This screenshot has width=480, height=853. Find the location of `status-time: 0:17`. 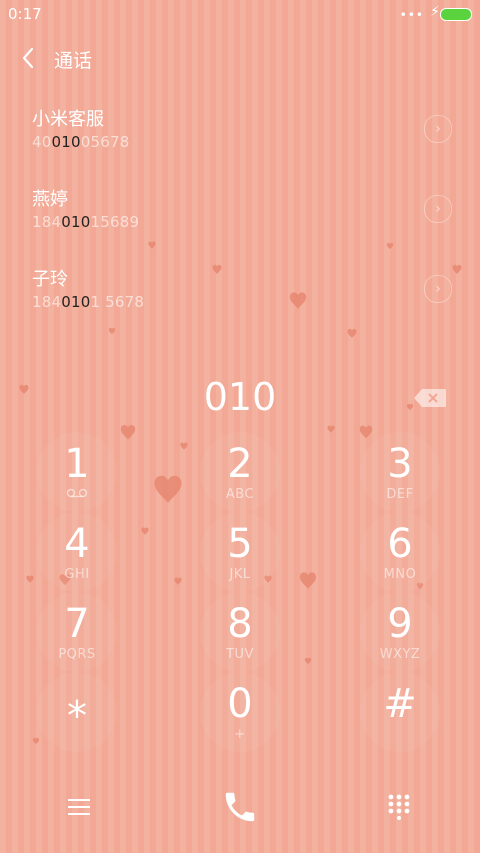

status-time: 0:17 is located at coordinates (25, 14).